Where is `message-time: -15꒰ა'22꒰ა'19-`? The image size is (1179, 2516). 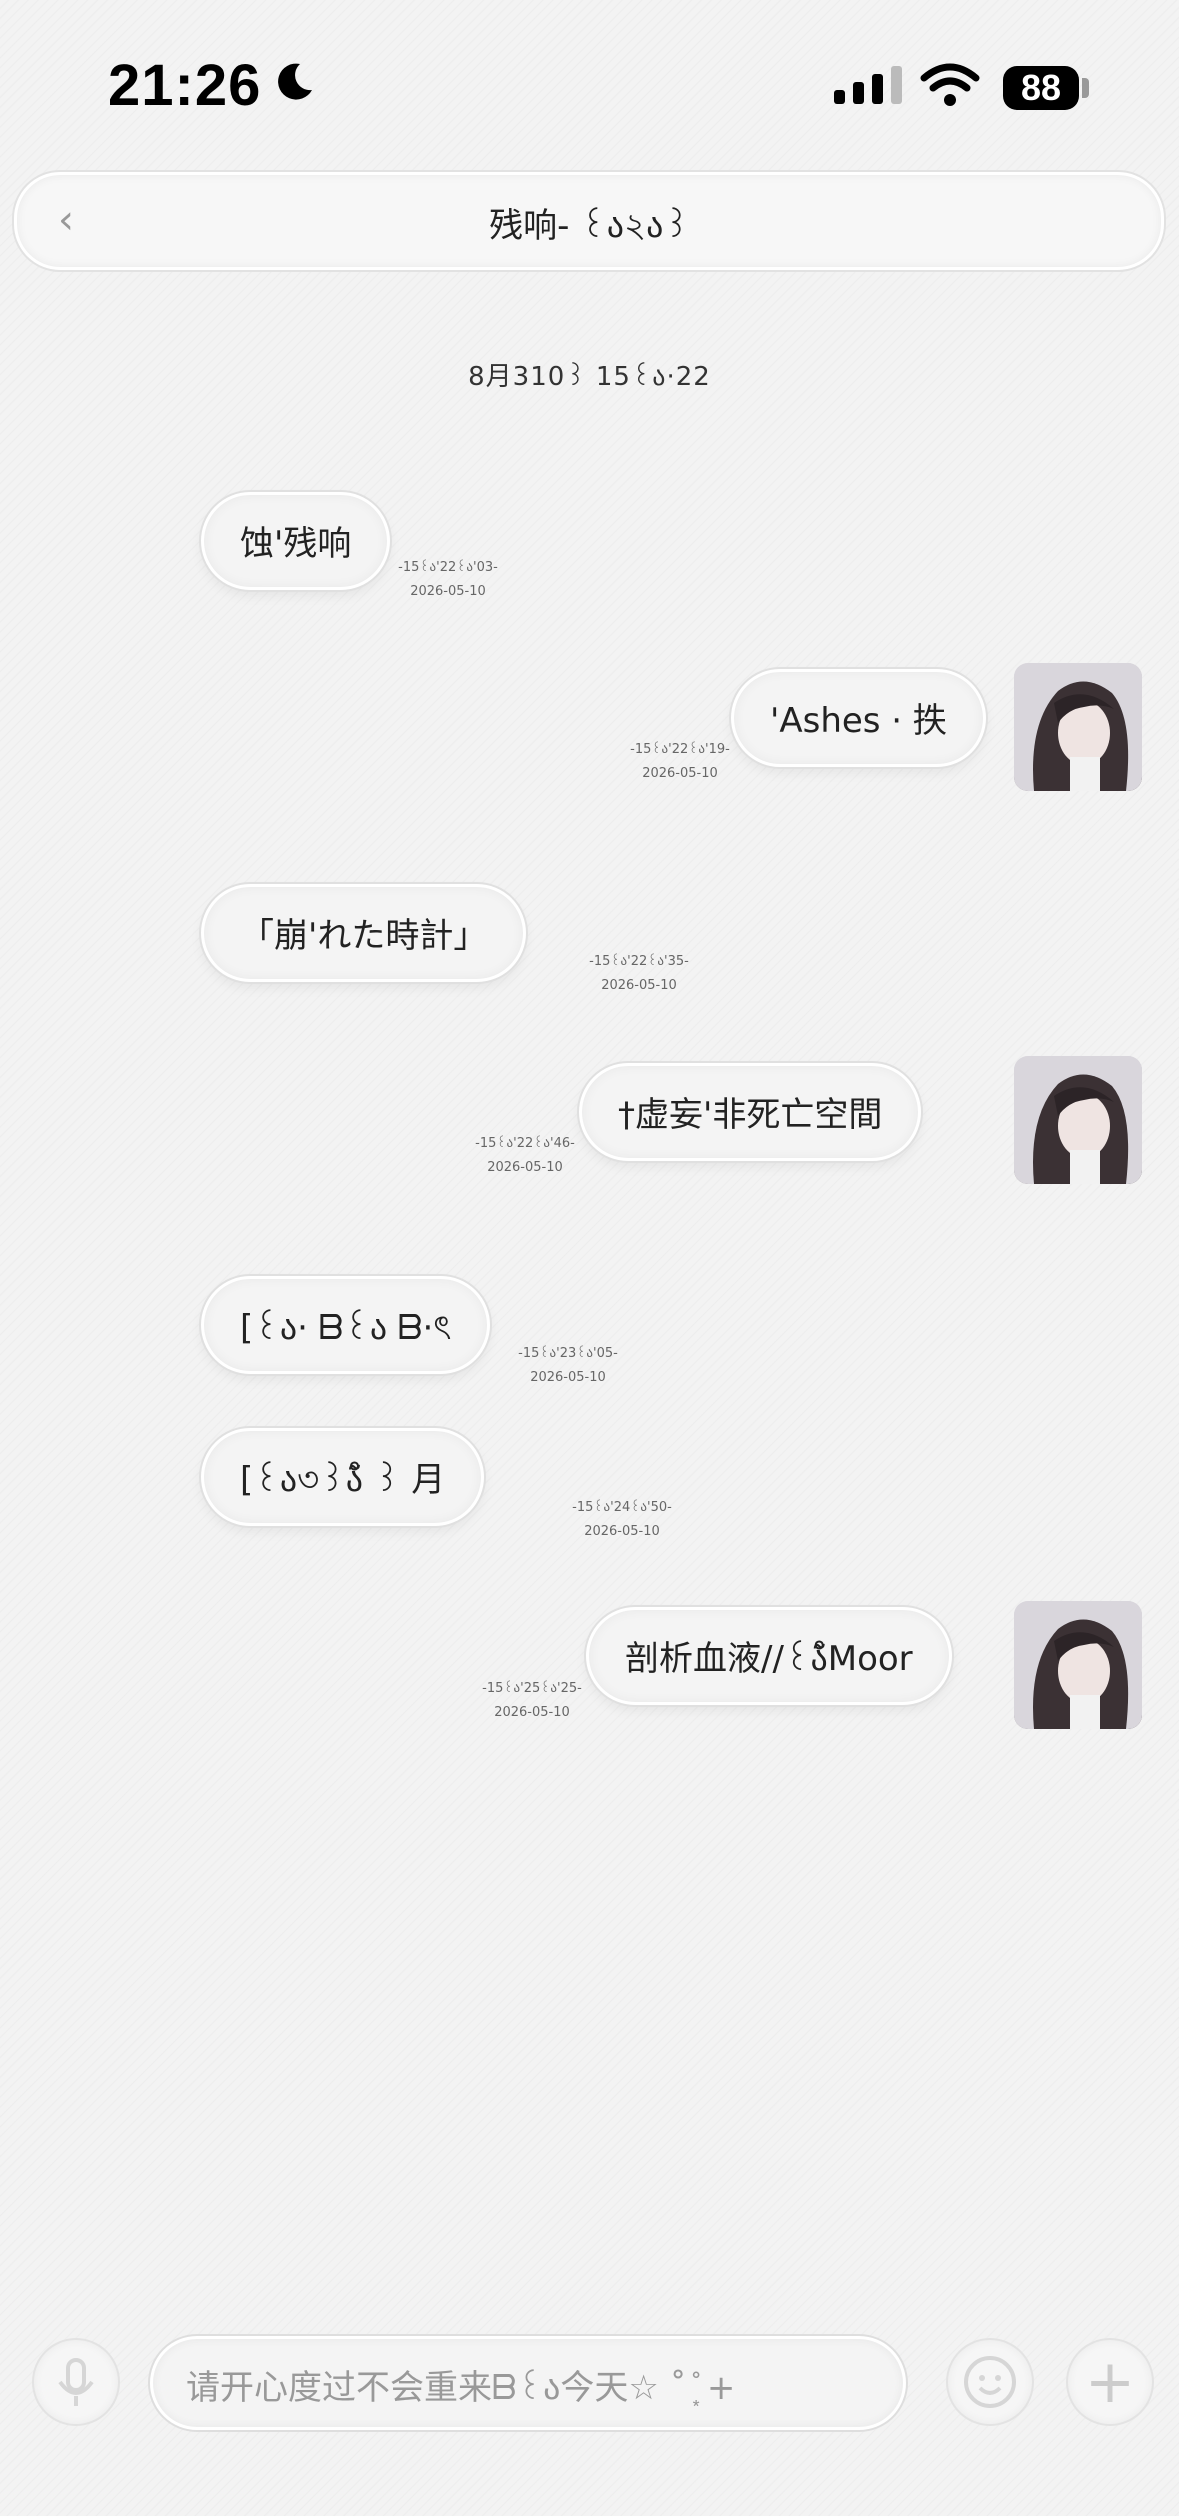 message-time: -15꒰ა'22꒰ა'19- is located at coordinates (680, 749).